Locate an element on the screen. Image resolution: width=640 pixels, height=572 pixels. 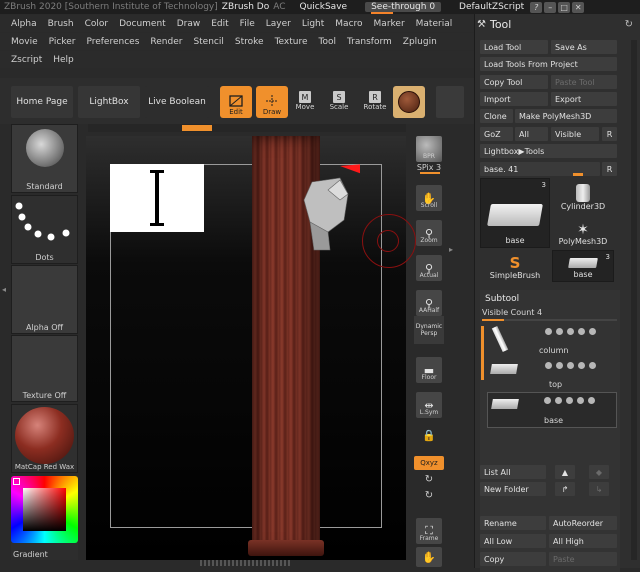
rotate-y-icon: ↻ is located at coordinates (429, 481).